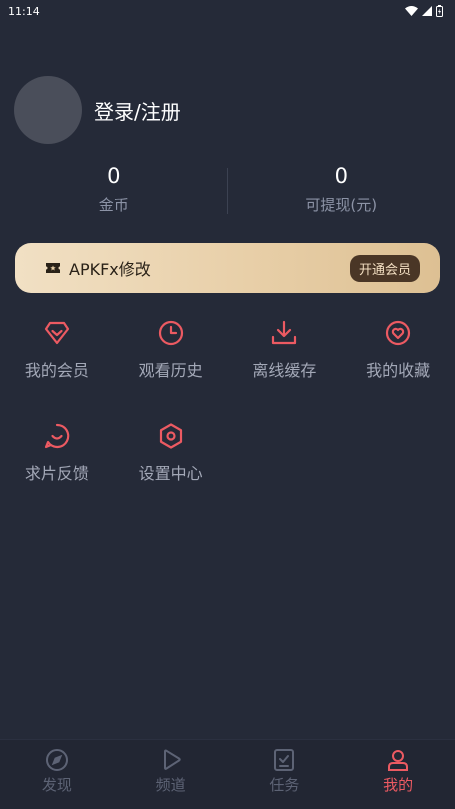 This screenshot has height=809, width=455. I want to click on tab-label: 我的, so click(398, 785).